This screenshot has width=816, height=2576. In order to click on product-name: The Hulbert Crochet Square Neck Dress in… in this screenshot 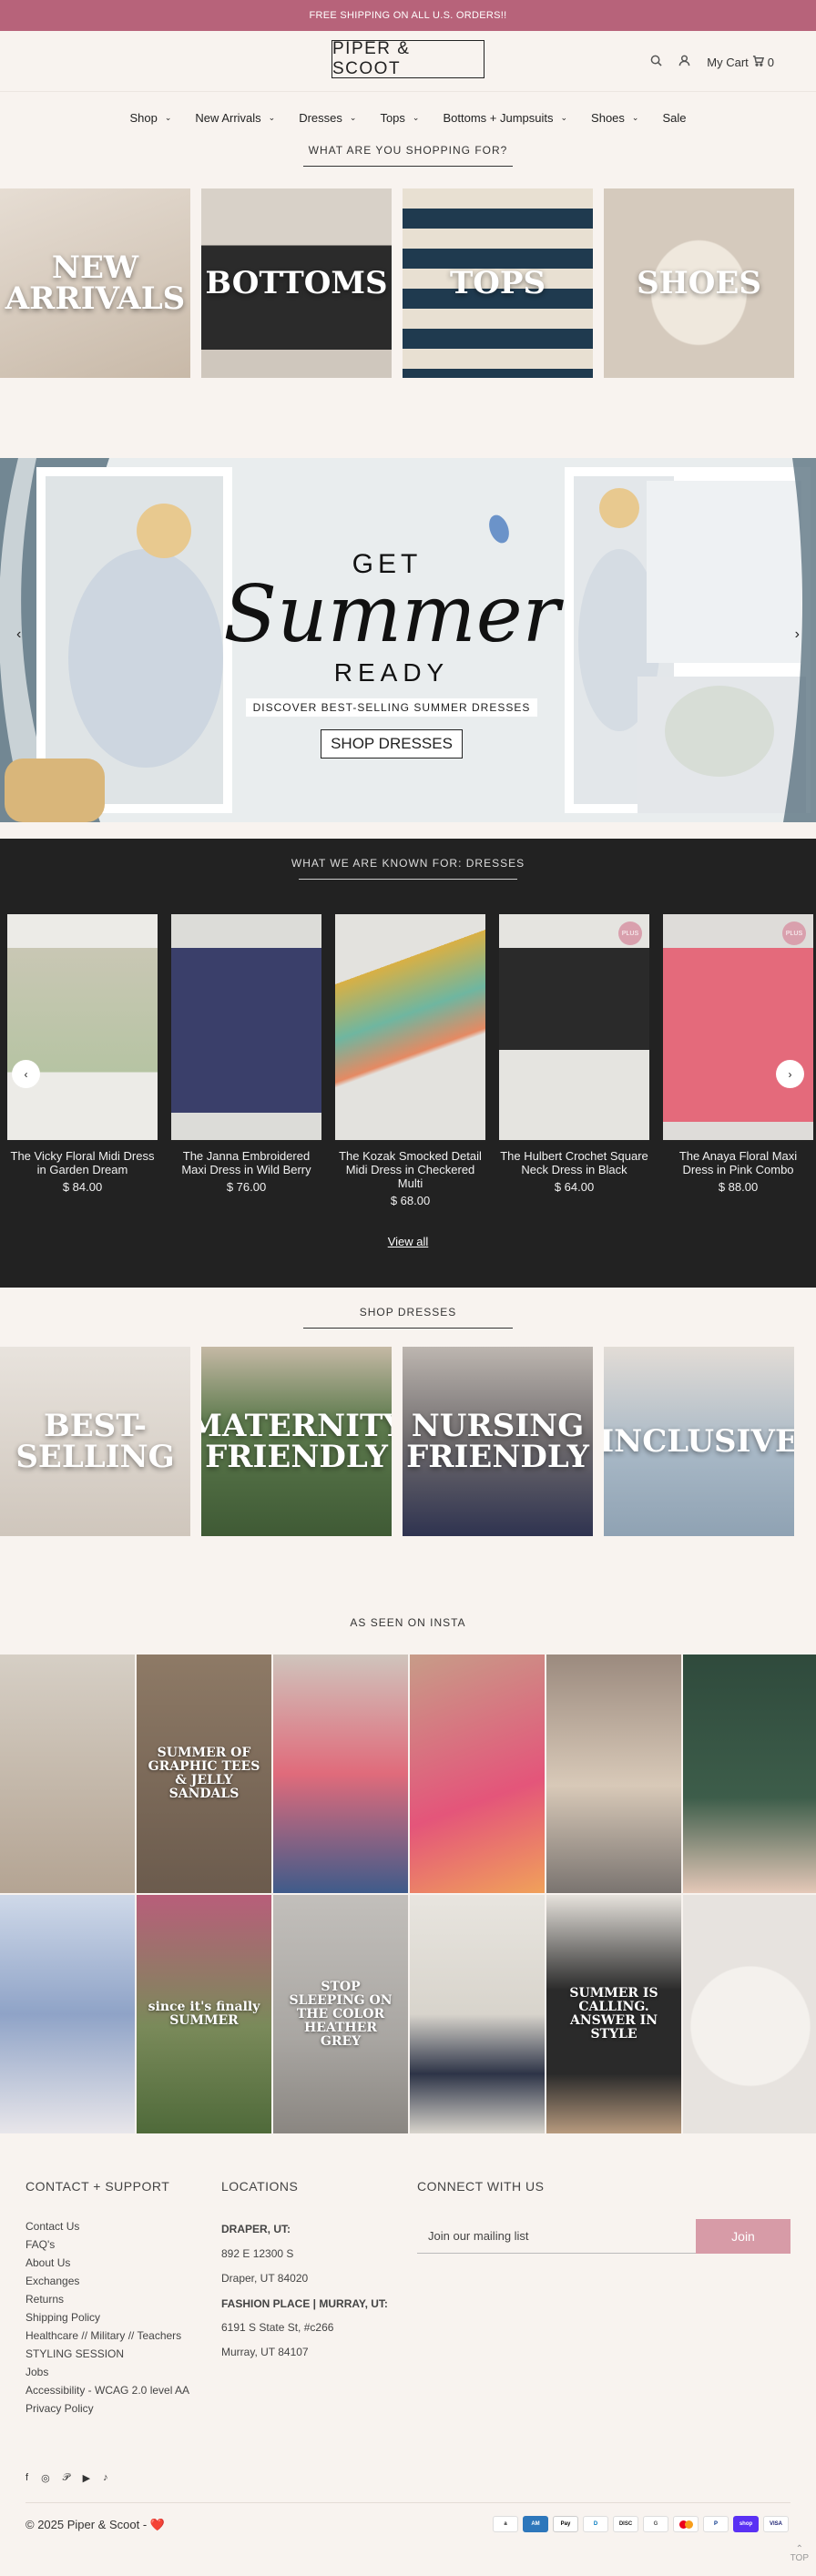, I will do `click(574, 1163)`.